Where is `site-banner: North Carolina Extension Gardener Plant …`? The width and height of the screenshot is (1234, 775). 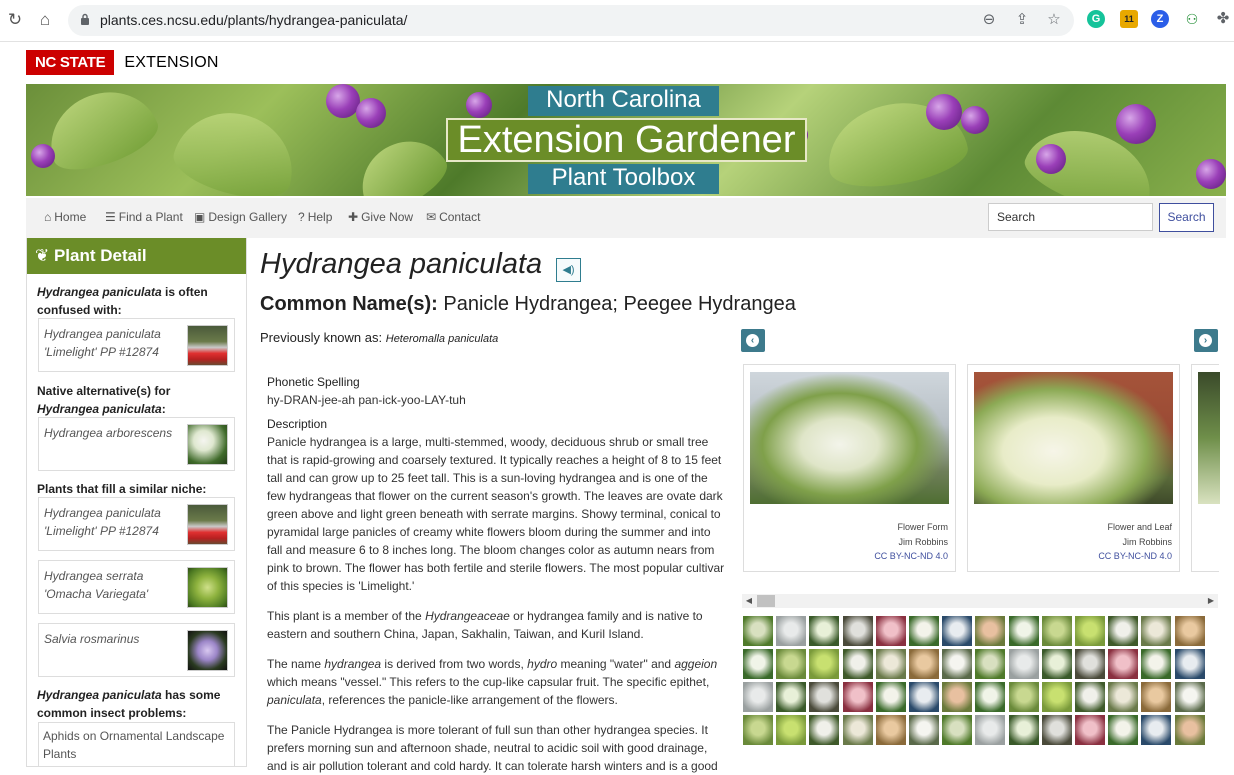
site-banner: North Carolina Extension Gardener Plant … is located at coordinates (626, 140).